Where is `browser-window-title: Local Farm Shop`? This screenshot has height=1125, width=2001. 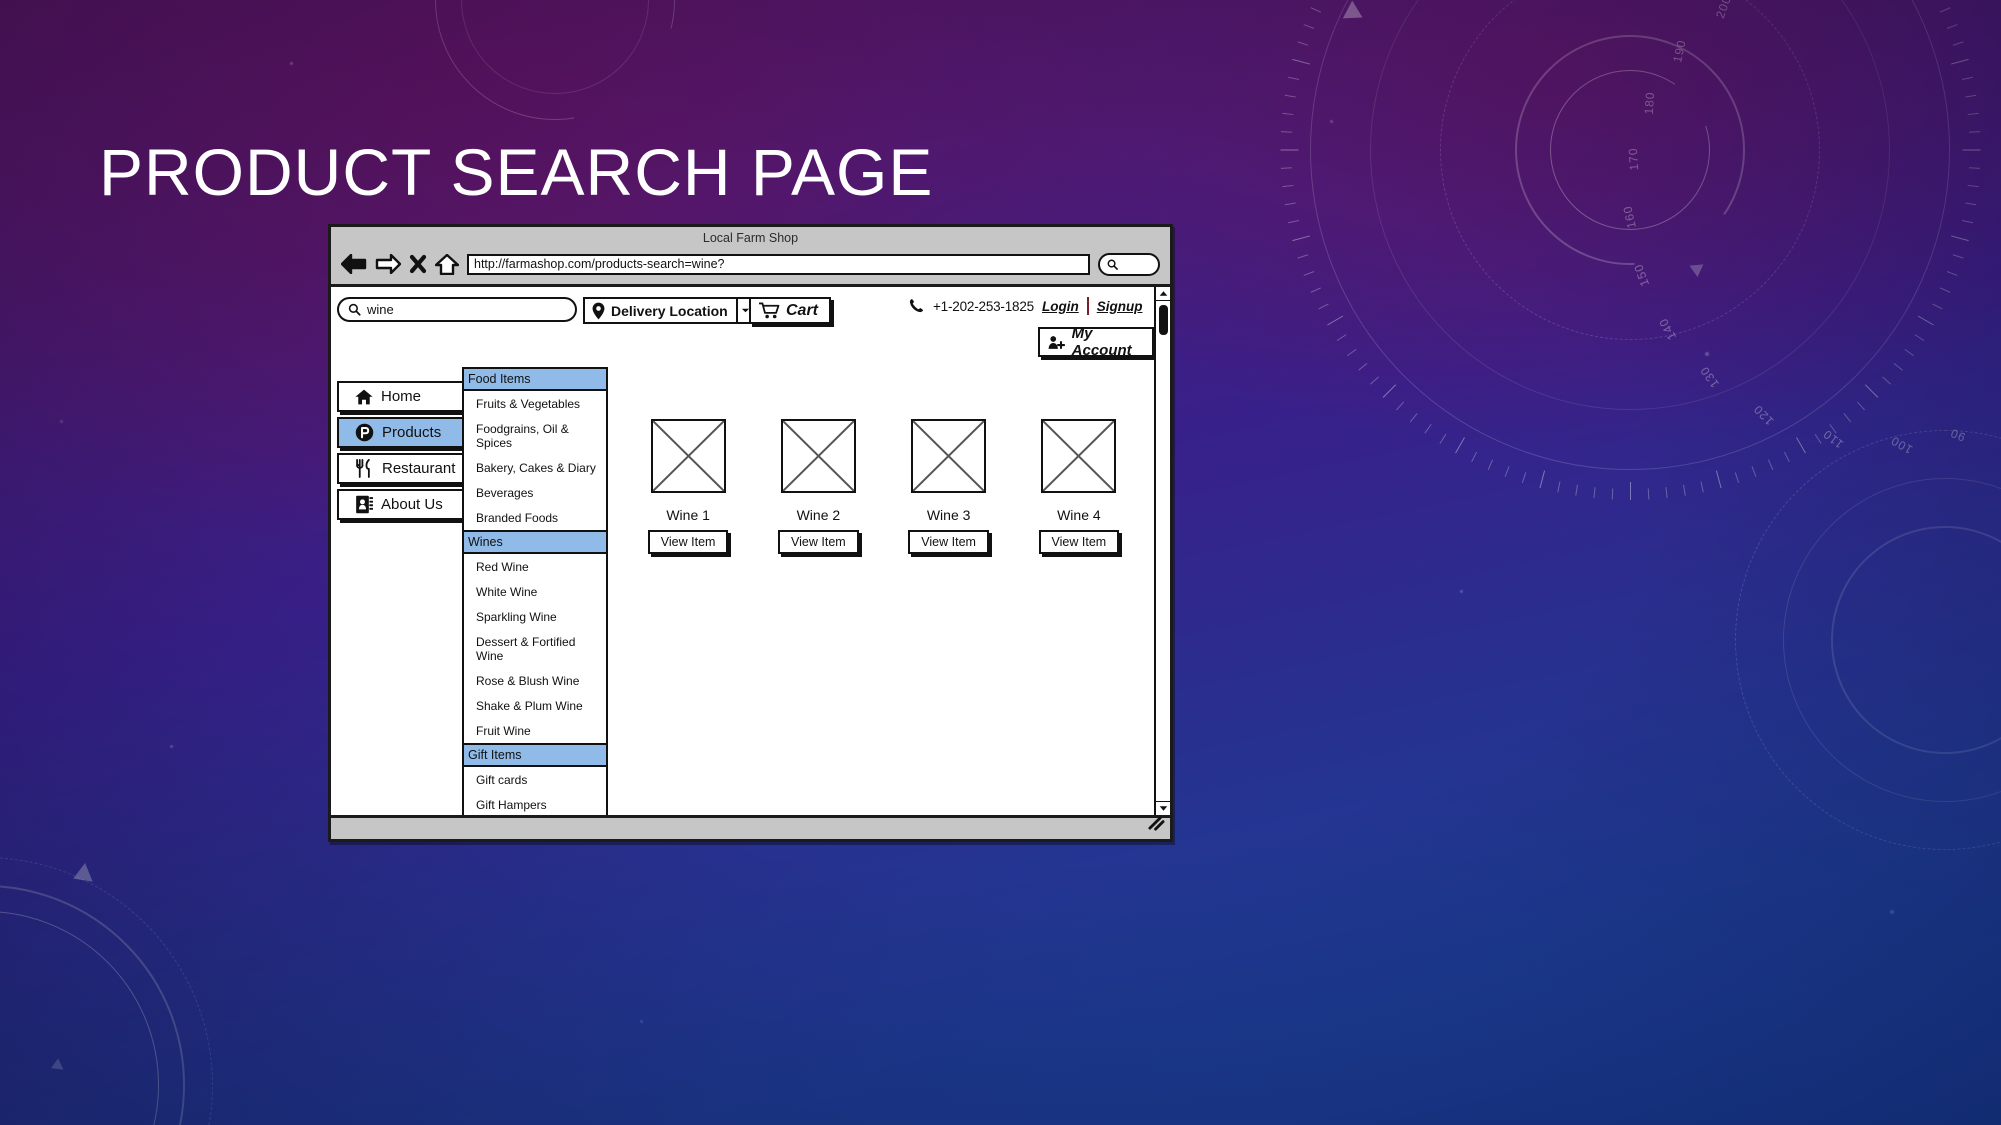 browser-window-title: Local Farm Shop is located at coordinates (750, 238).